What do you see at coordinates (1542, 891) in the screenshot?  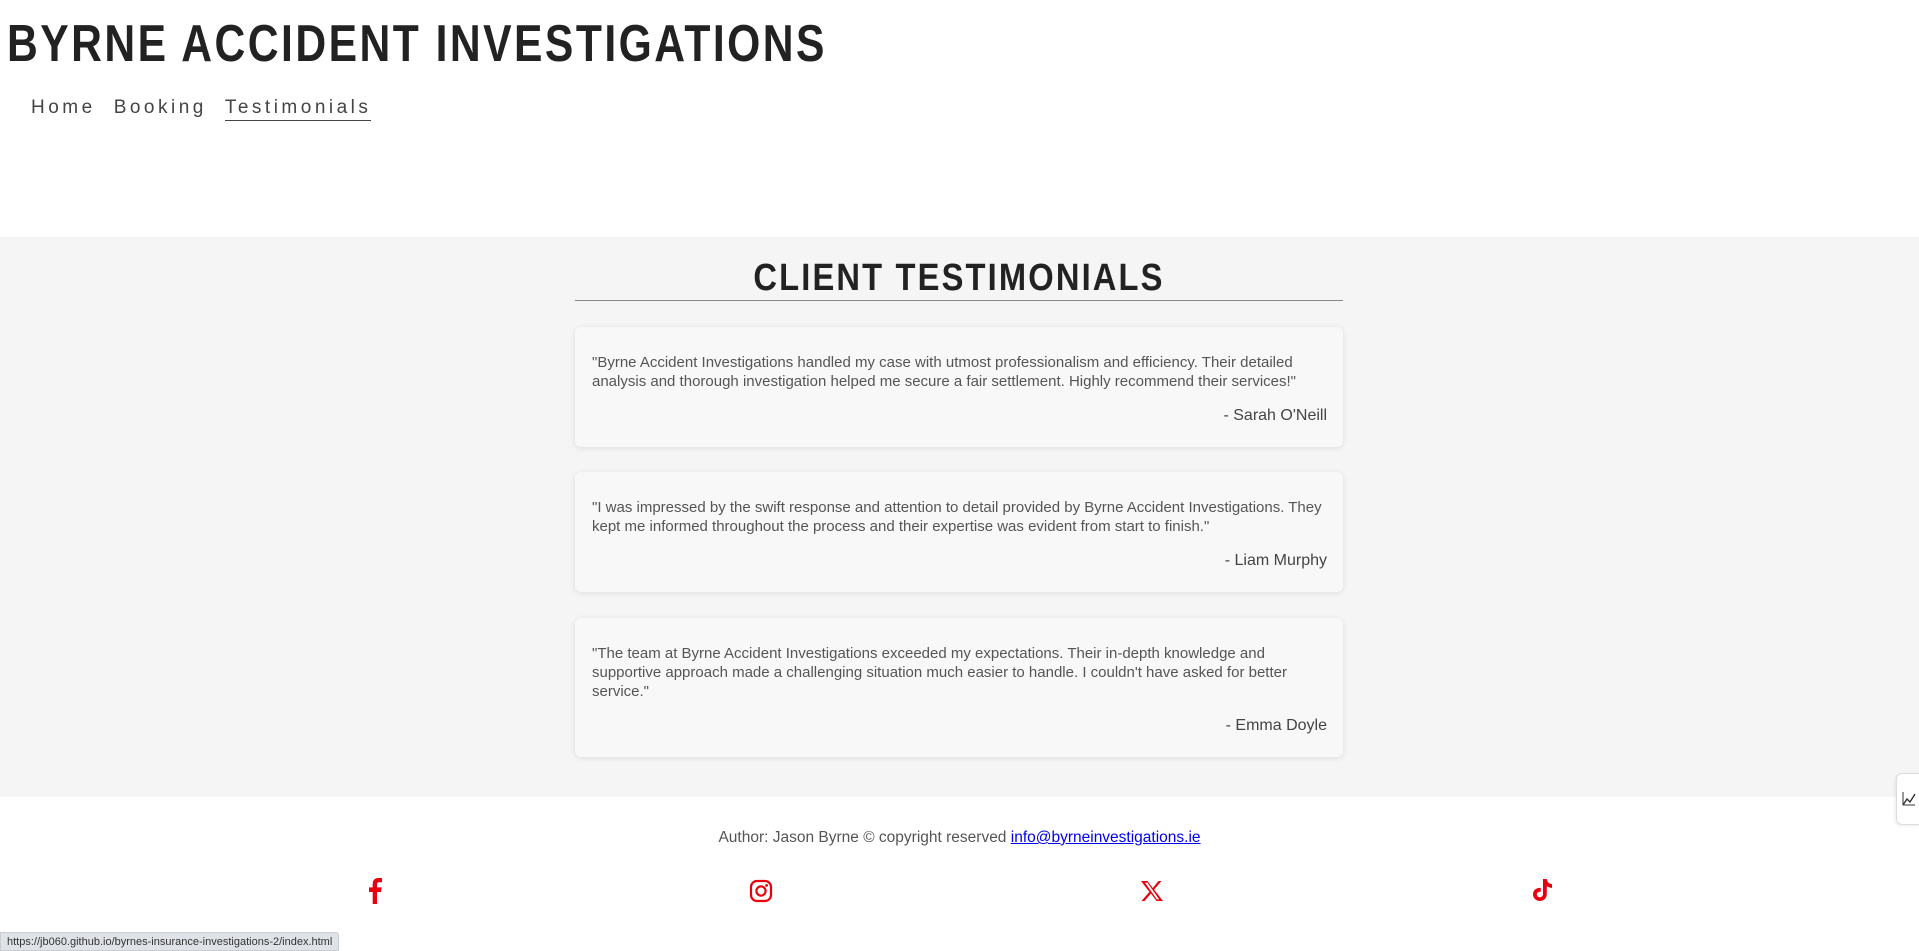 I see `tiktok-icon` at bounding box center [1542, 891].